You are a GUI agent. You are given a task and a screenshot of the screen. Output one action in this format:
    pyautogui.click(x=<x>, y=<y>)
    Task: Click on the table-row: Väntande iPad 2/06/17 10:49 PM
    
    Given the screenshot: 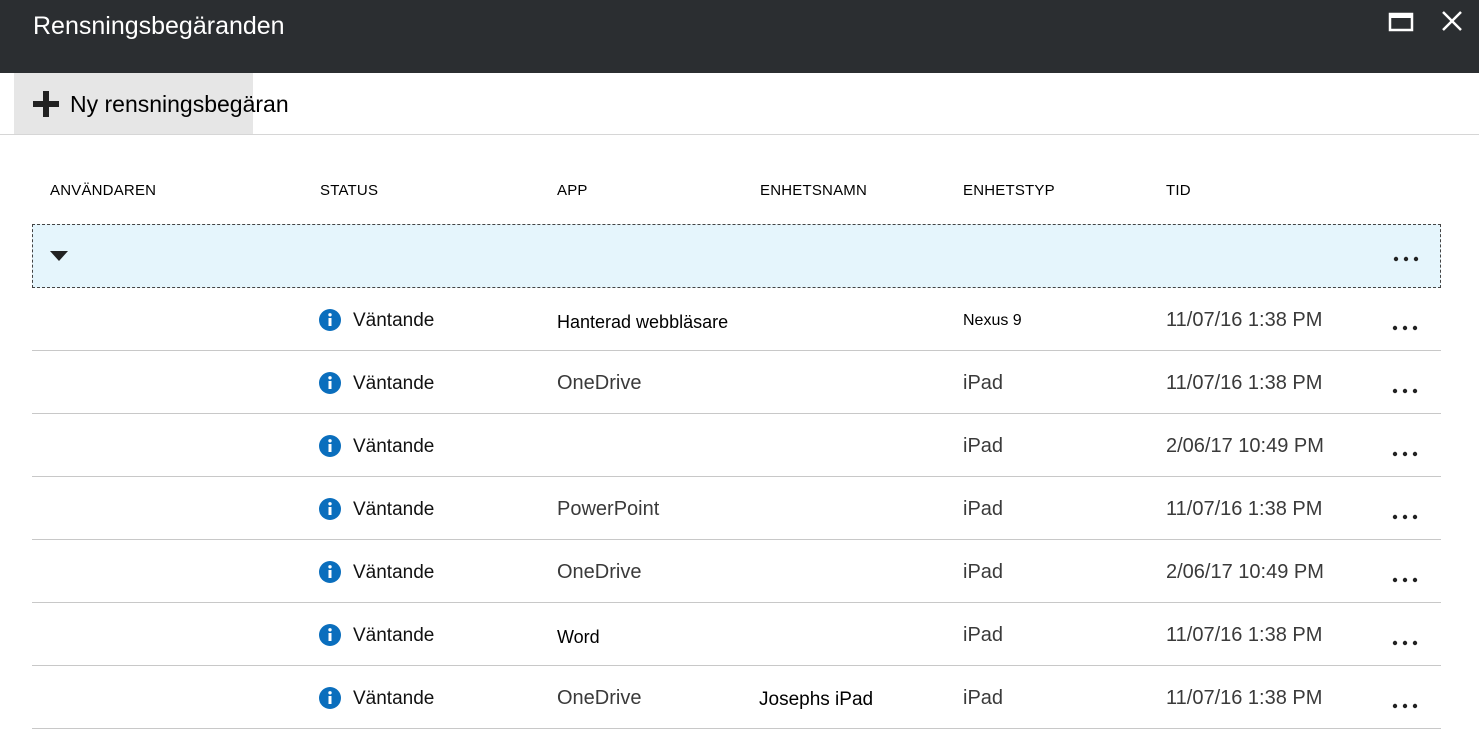 What is the action you would take?
    pyautogui.click(x=736, y=445)
    